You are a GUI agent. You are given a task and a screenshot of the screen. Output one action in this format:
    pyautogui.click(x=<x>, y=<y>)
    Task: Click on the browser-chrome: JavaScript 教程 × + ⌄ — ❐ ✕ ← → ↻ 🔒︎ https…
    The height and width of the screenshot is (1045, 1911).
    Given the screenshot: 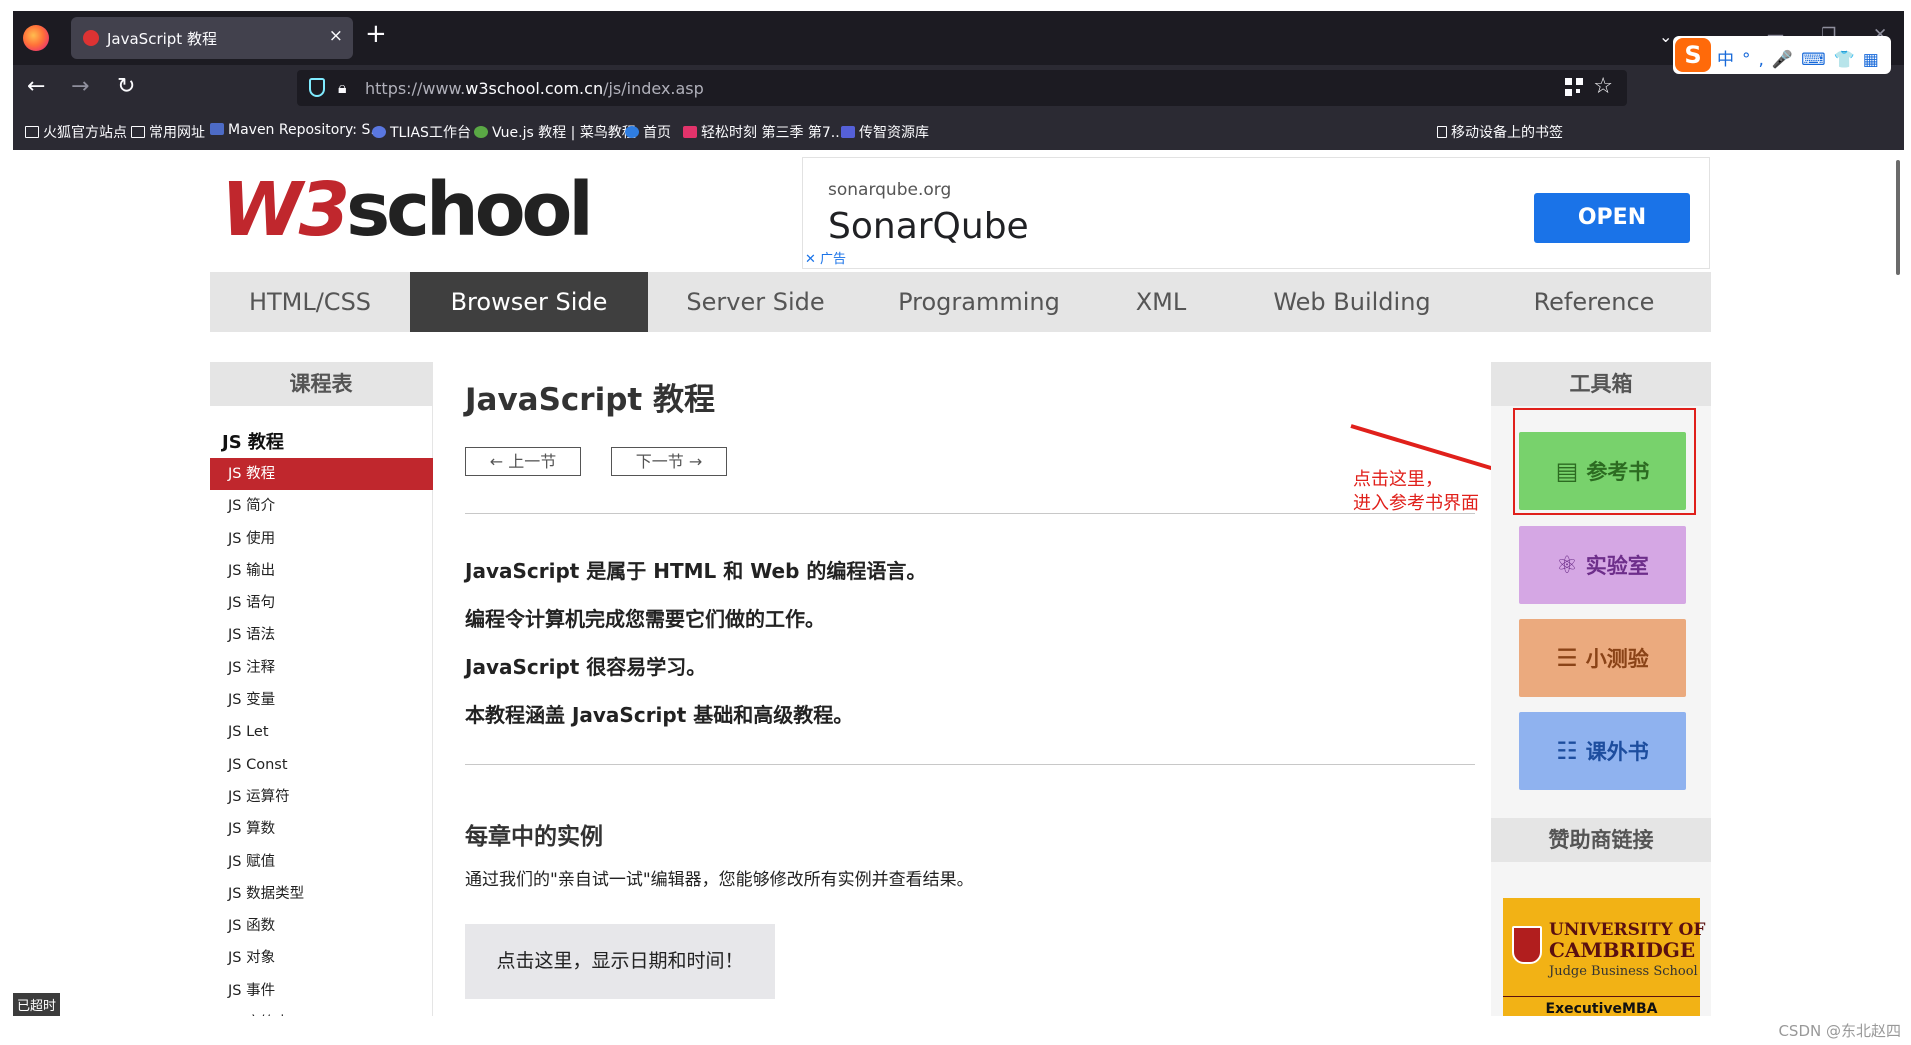 What is the action you would take?
    pyautogui.click(x=958, y=80)
    